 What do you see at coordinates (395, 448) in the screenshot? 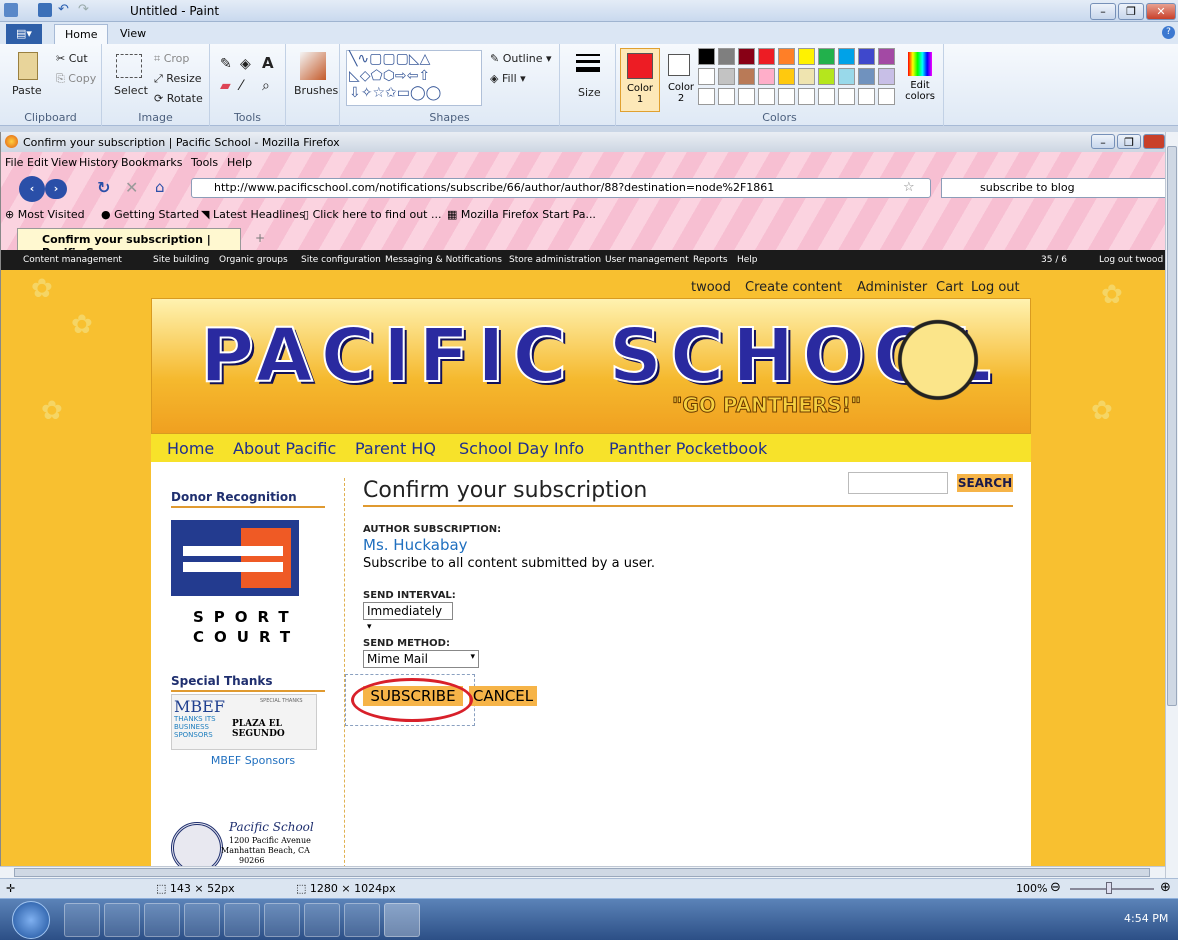
I see `nav-parent-hq: Parent HQ` at bounding box center [395, 448].